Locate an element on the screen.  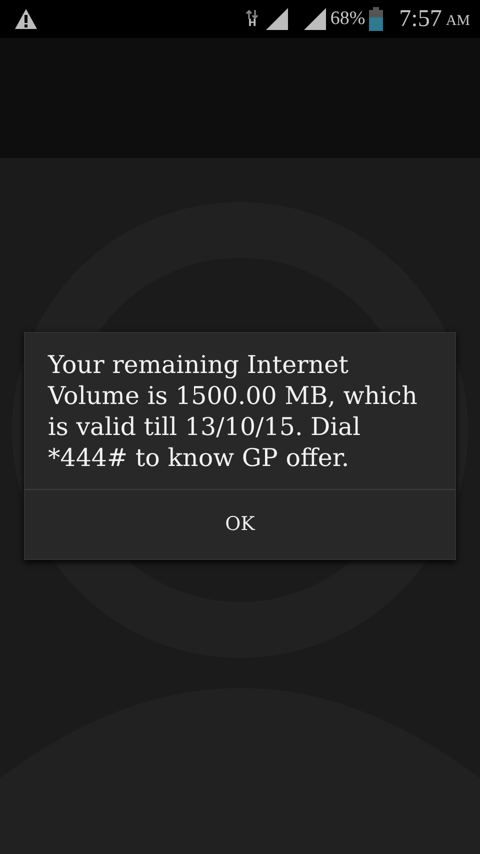
battery-icon is located at coordinates (376, 19).